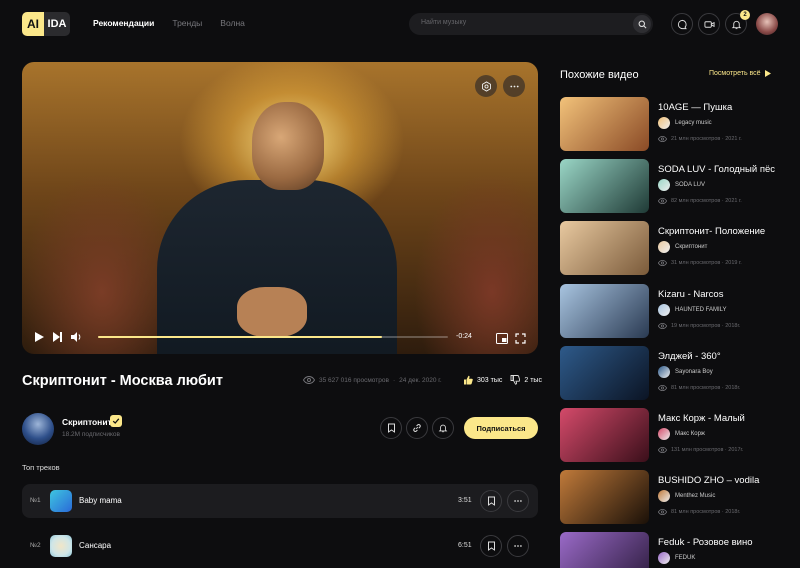 This screenshot has height=568, width=800. What do you see at coordinates (706, 388) in the screenshot?
I see `related-meta-text: 81 млн просмотров · 2018г.` at bounding box center [706, 388].